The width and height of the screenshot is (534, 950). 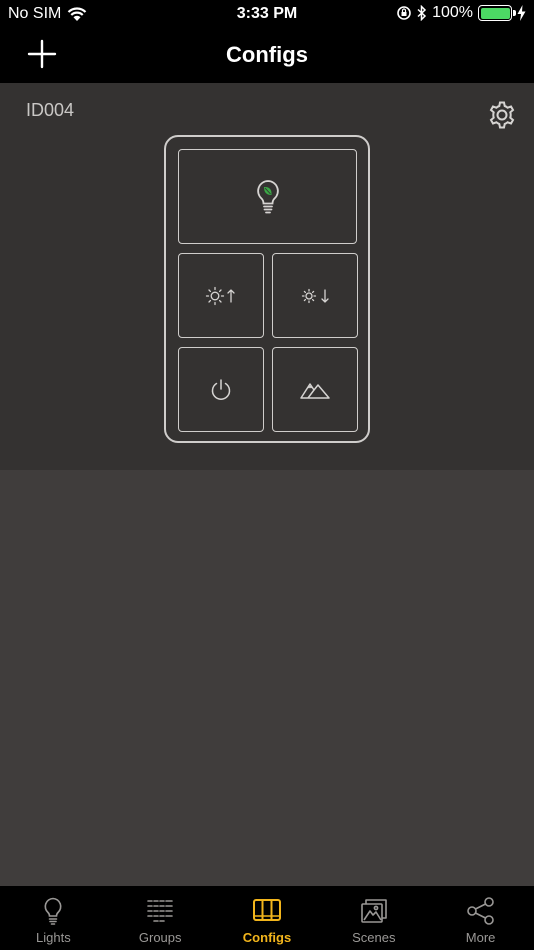 I want to click on nav-bar: Configs, so click(x=267, y=55).